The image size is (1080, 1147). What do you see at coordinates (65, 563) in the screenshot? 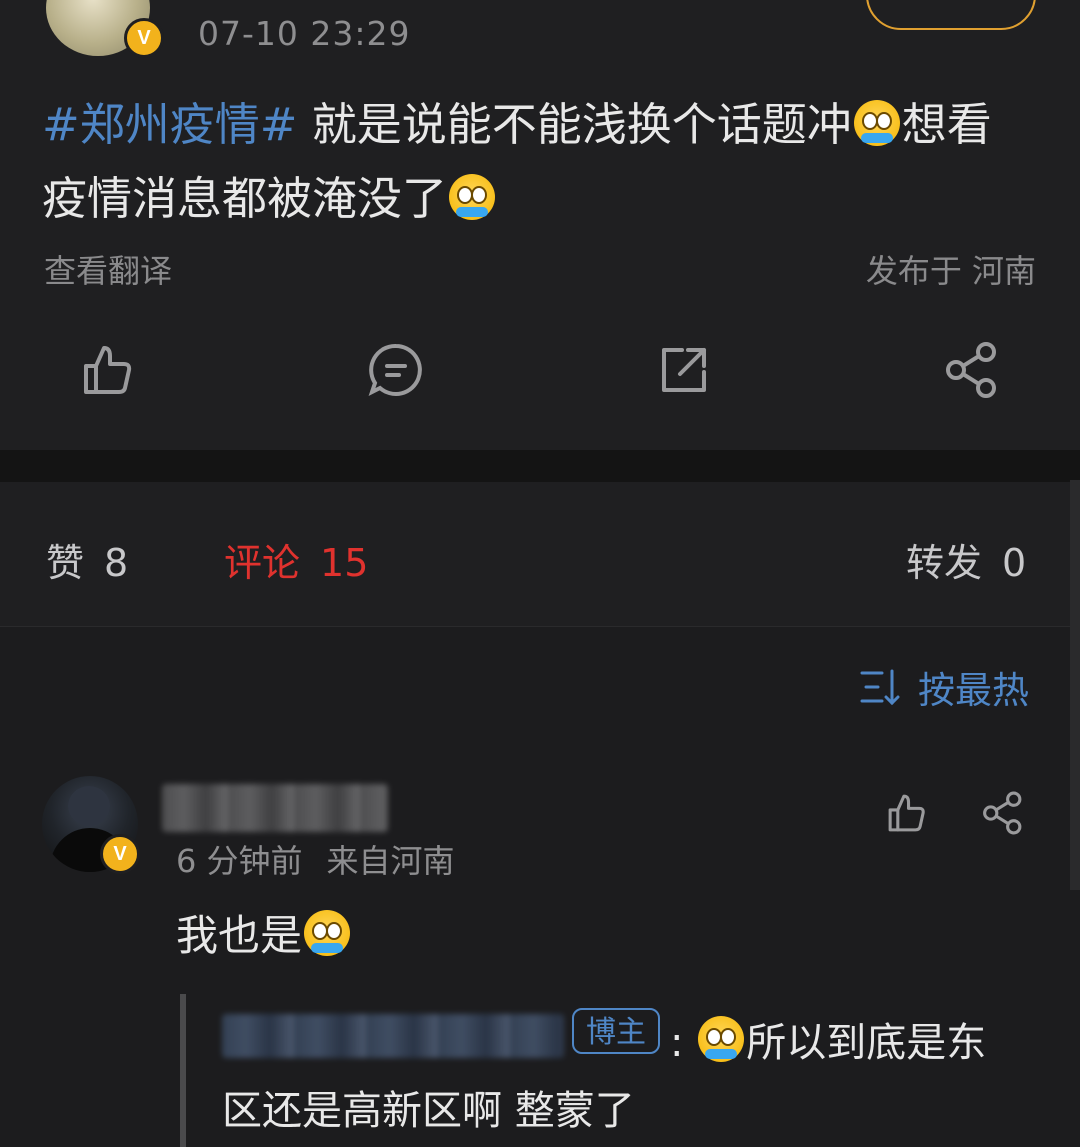
I see `likes-label: 赞` at bounding box center [65, 563].